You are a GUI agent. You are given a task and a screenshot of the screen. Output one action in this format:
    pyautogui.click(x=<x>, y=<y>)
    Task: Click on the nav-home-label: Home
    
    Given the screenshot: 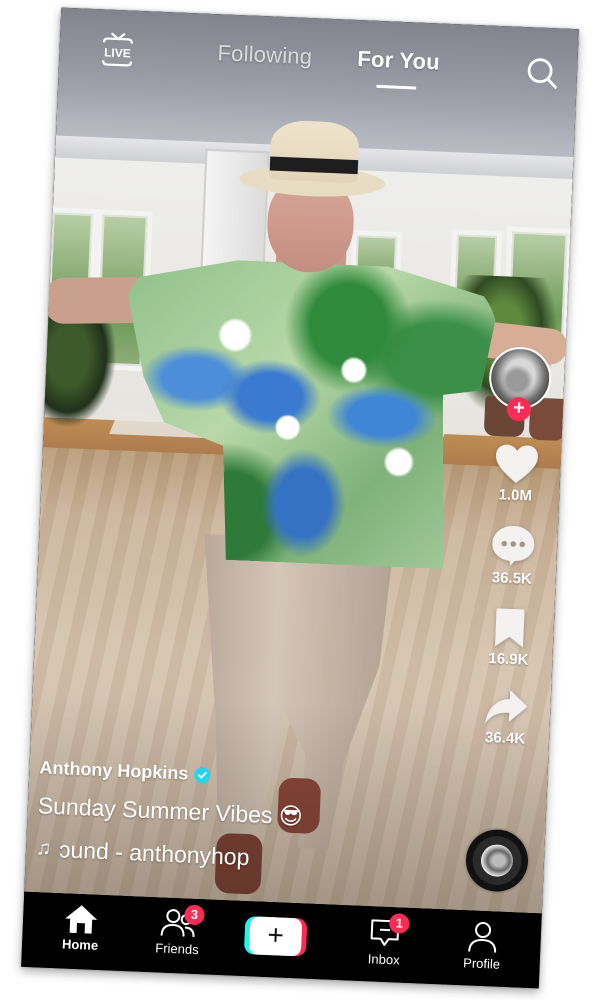 What is the action you would take?
    pyautogui.click(x=80, y=944)
    